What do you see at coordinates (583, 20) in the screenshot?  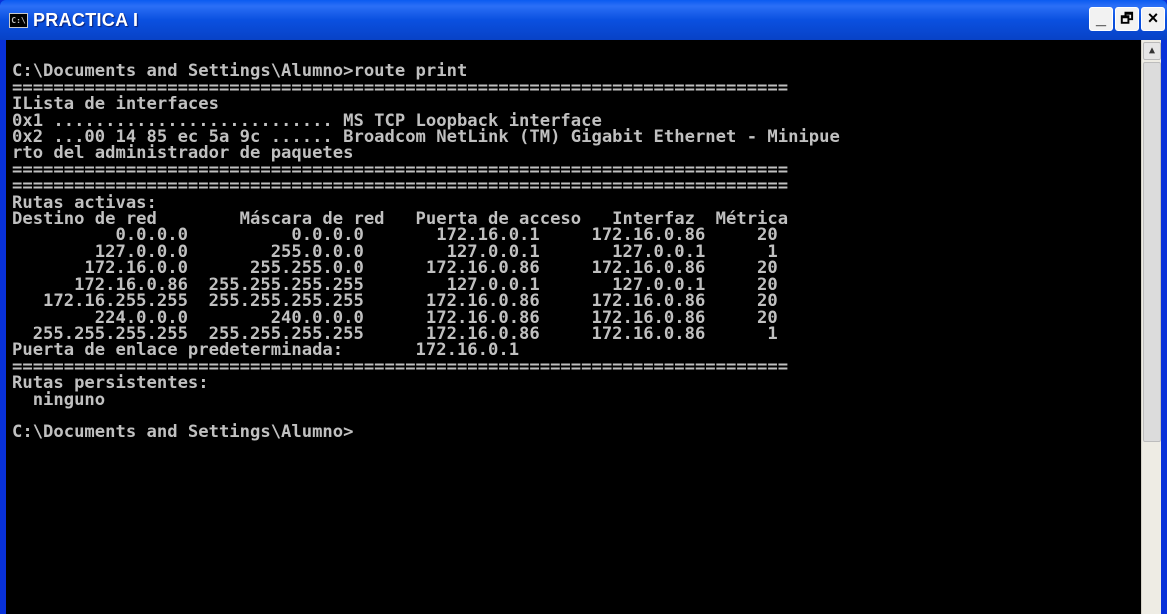 I see `title-bar: C:\ PRACTICA I _ 🗗 ×` at bounding box center [583, 20].